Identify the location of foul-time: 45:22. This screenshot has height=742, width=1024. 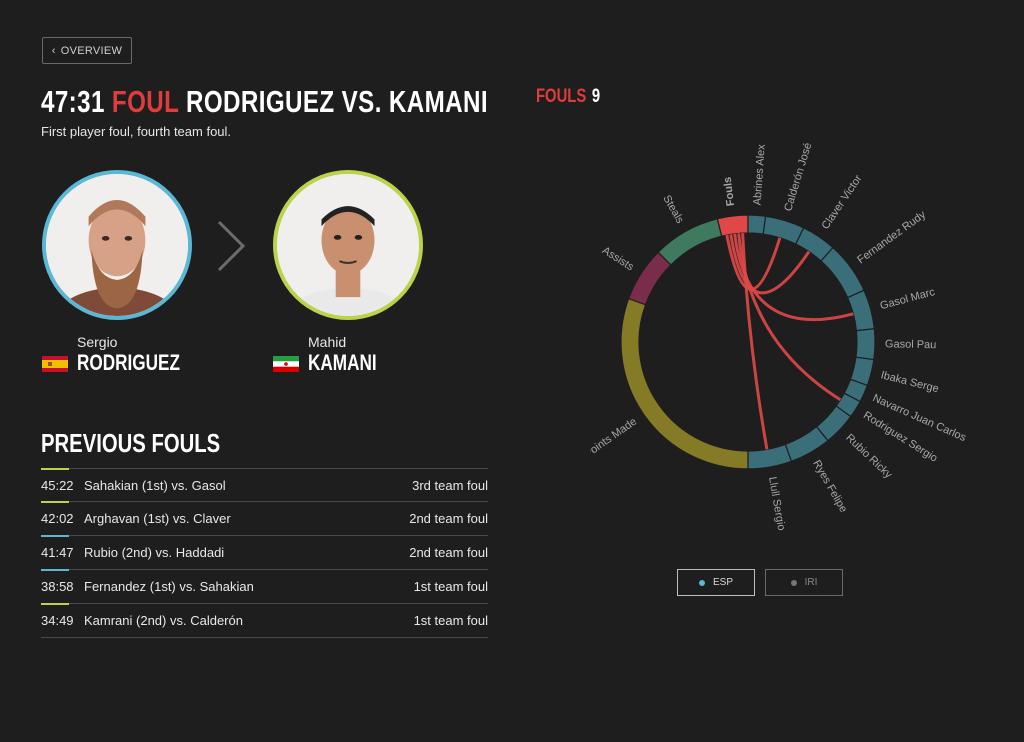
(57, 485).